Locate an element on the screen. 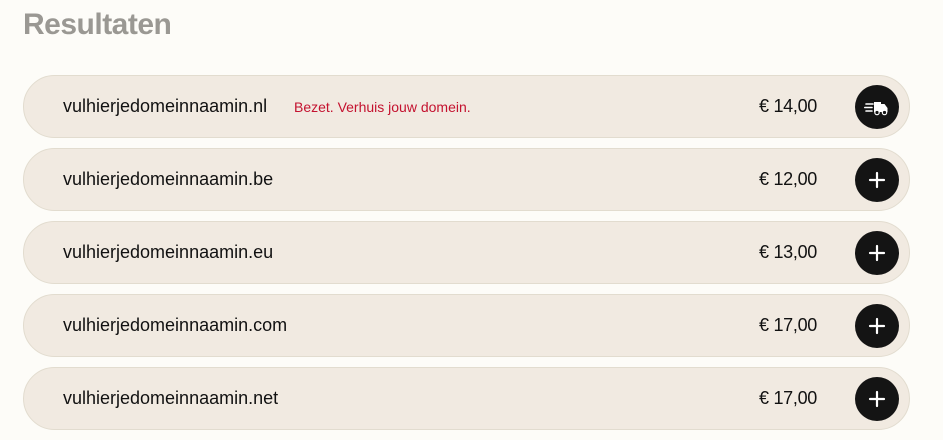  result-row-net: vulhierjedomeinnaamin.net € 17,00 is located at coordinates (466, 398).